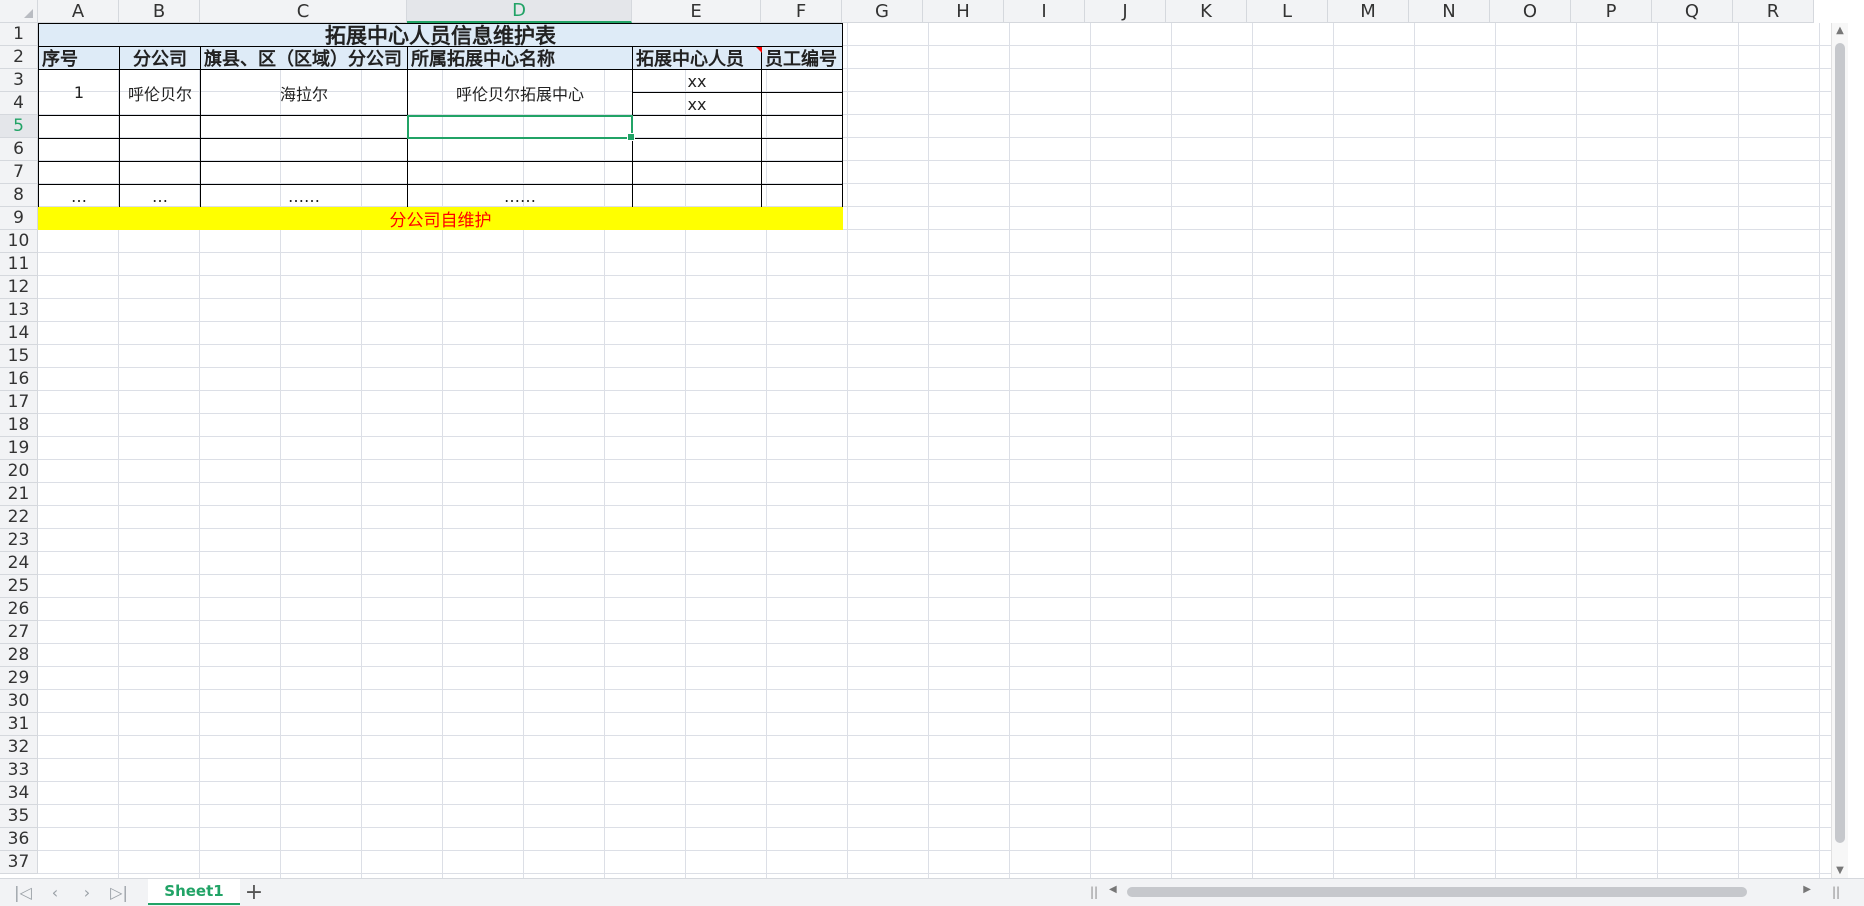  Describe the element at coordinates (440, 35) in the screenshot. I see `table-title: 拓展中心人员信息维护表` at that location.